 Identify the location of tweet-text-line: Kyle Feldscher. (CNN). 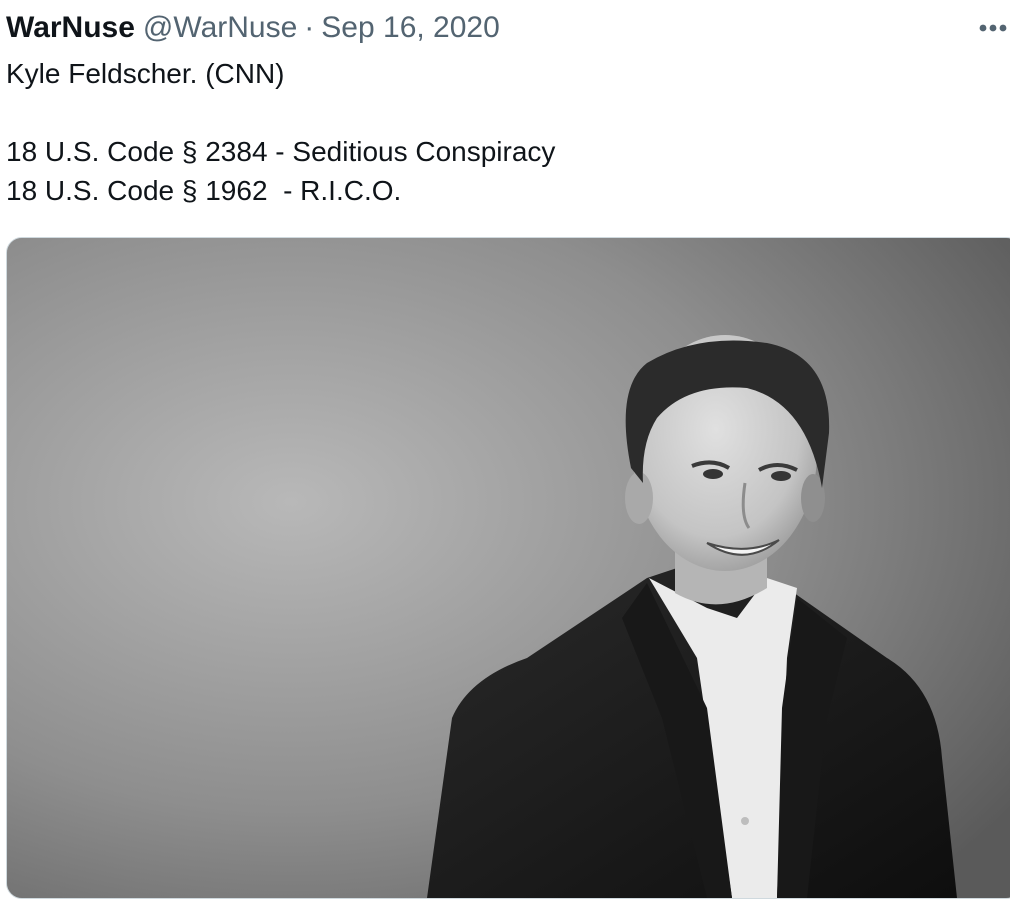
(145, 73).